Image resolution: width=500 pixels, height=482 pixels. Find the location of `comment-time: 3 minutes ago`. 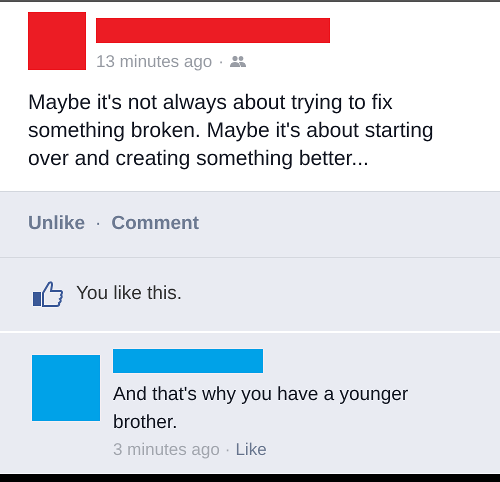

comment-time: 3 minutes ago is located at coordinates (166, 449).